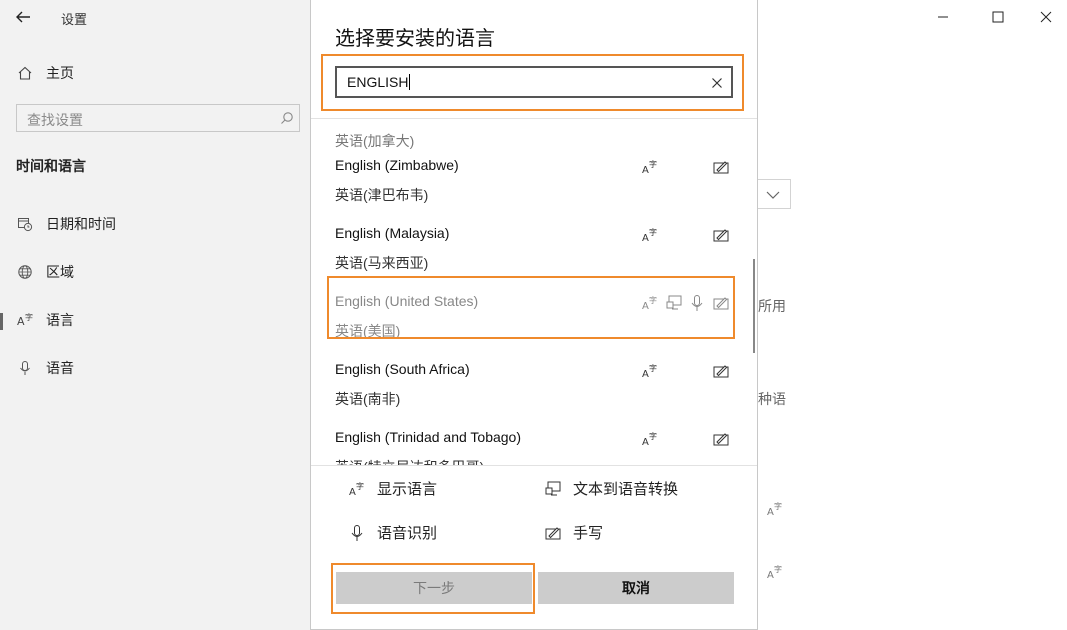 The width and height of the screenshot is (1067, 630). What do you see at coordinates (60, 368) in the screenshot?
I see `nav-speech-label: 语音` at bounding box center [60, 368].